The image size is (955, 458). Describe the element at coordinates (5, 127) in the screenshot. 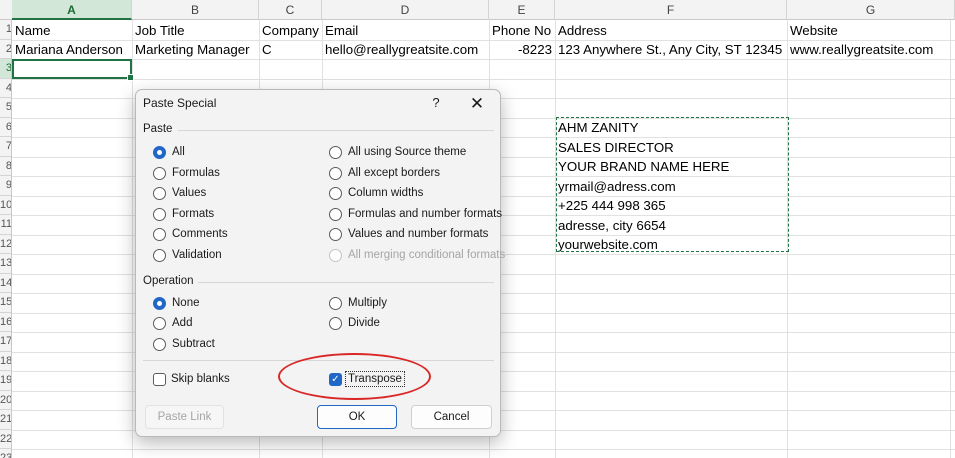

I see `row-header: 6` at that location.